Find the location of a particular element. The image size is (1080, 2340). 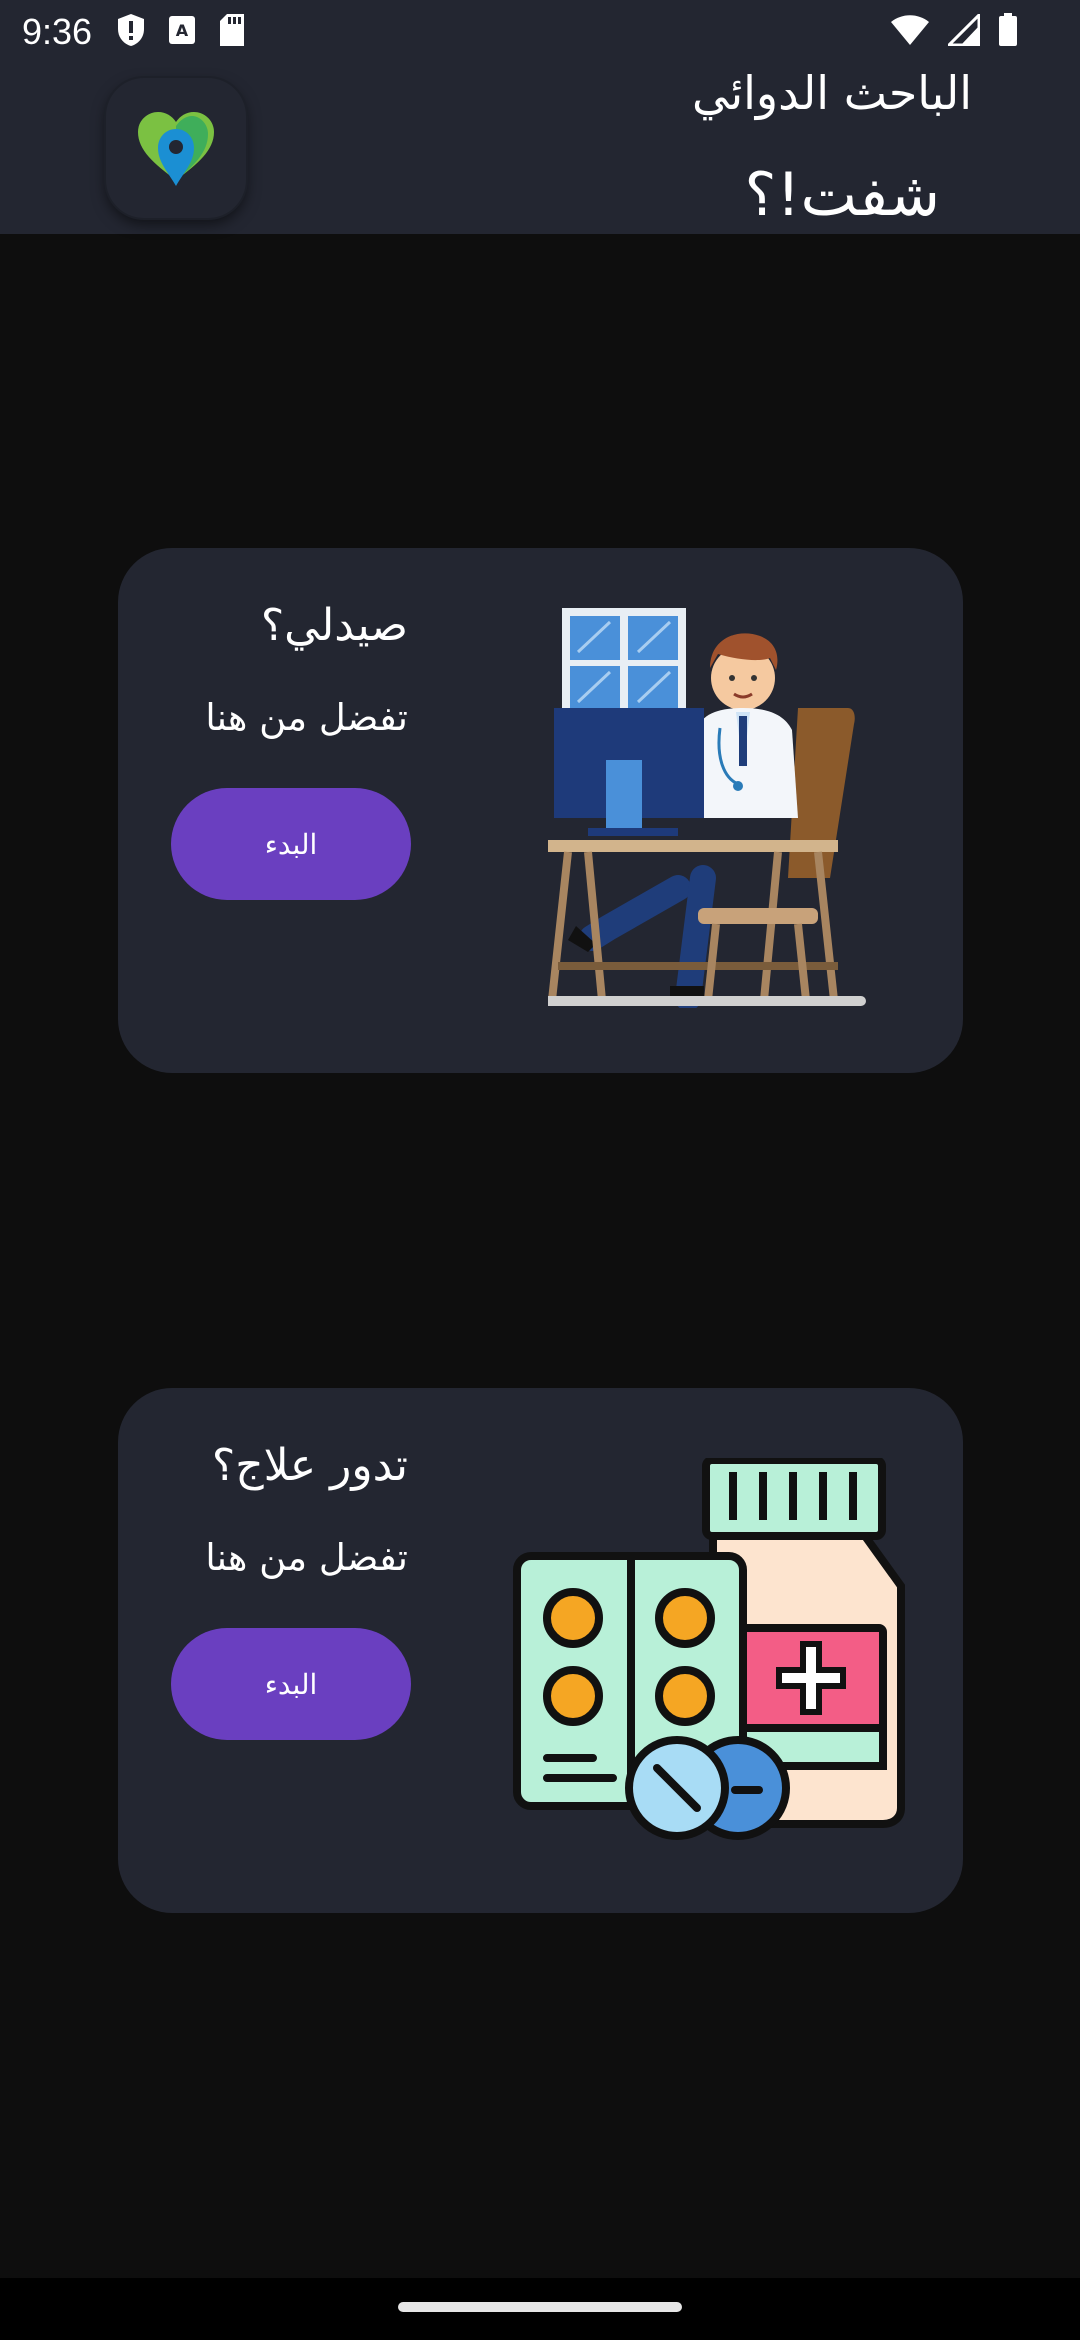

card-title: صيدلي؟ is located at coordinates (334, 625).